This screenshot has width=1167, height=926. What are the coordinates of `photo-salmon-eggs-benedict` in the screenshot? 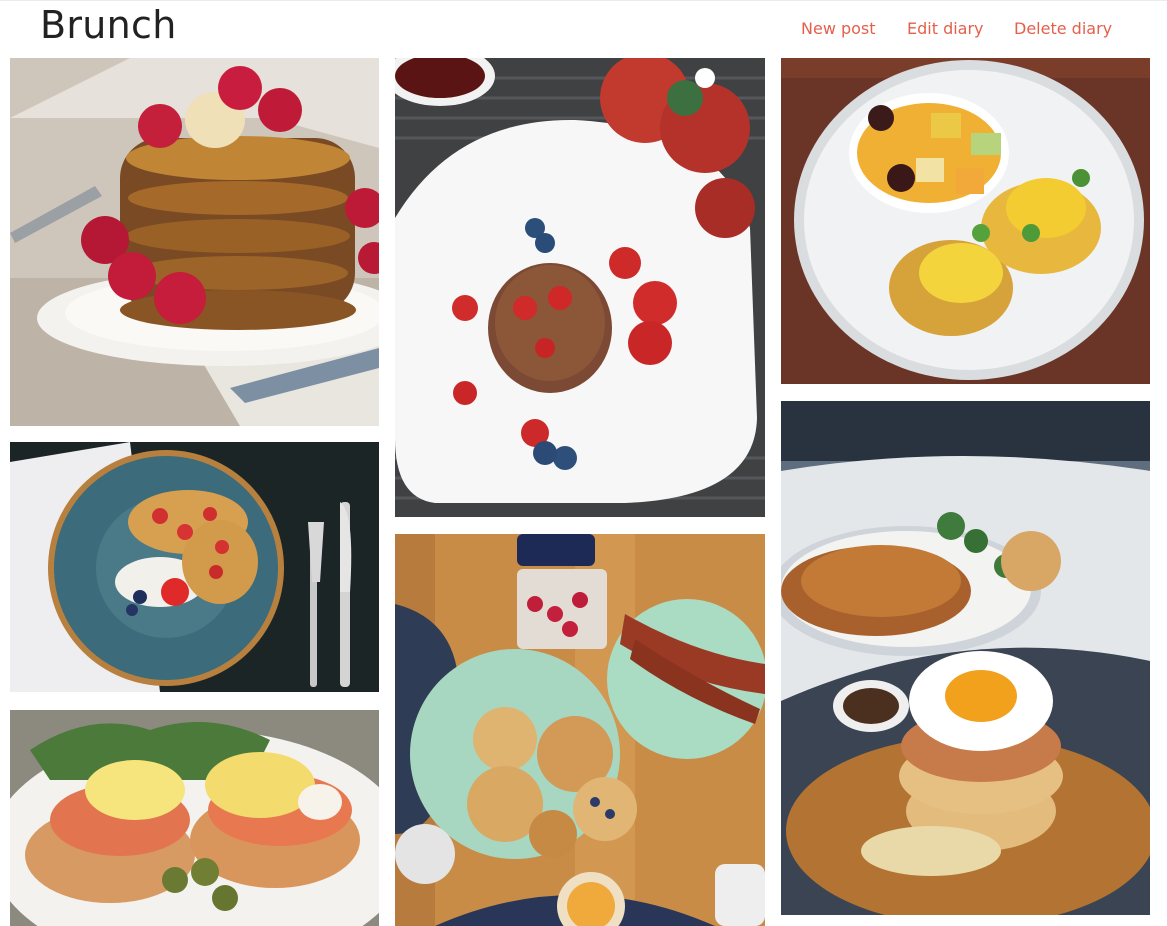 It's located at (194, 818).